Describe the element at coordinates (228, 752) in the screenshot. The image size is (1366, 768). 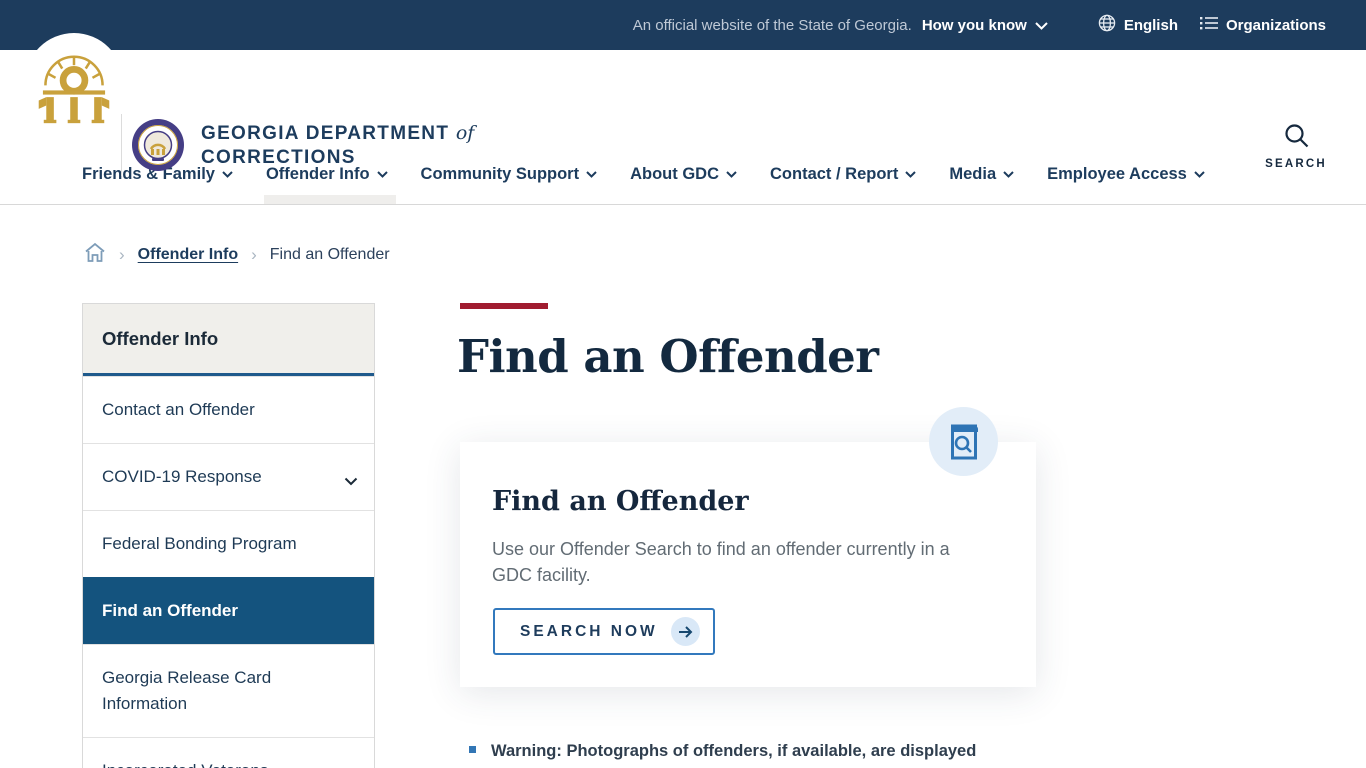
I see `sidebar-item-incarcerated-veterans: Incarcerated Veterans` at that location.